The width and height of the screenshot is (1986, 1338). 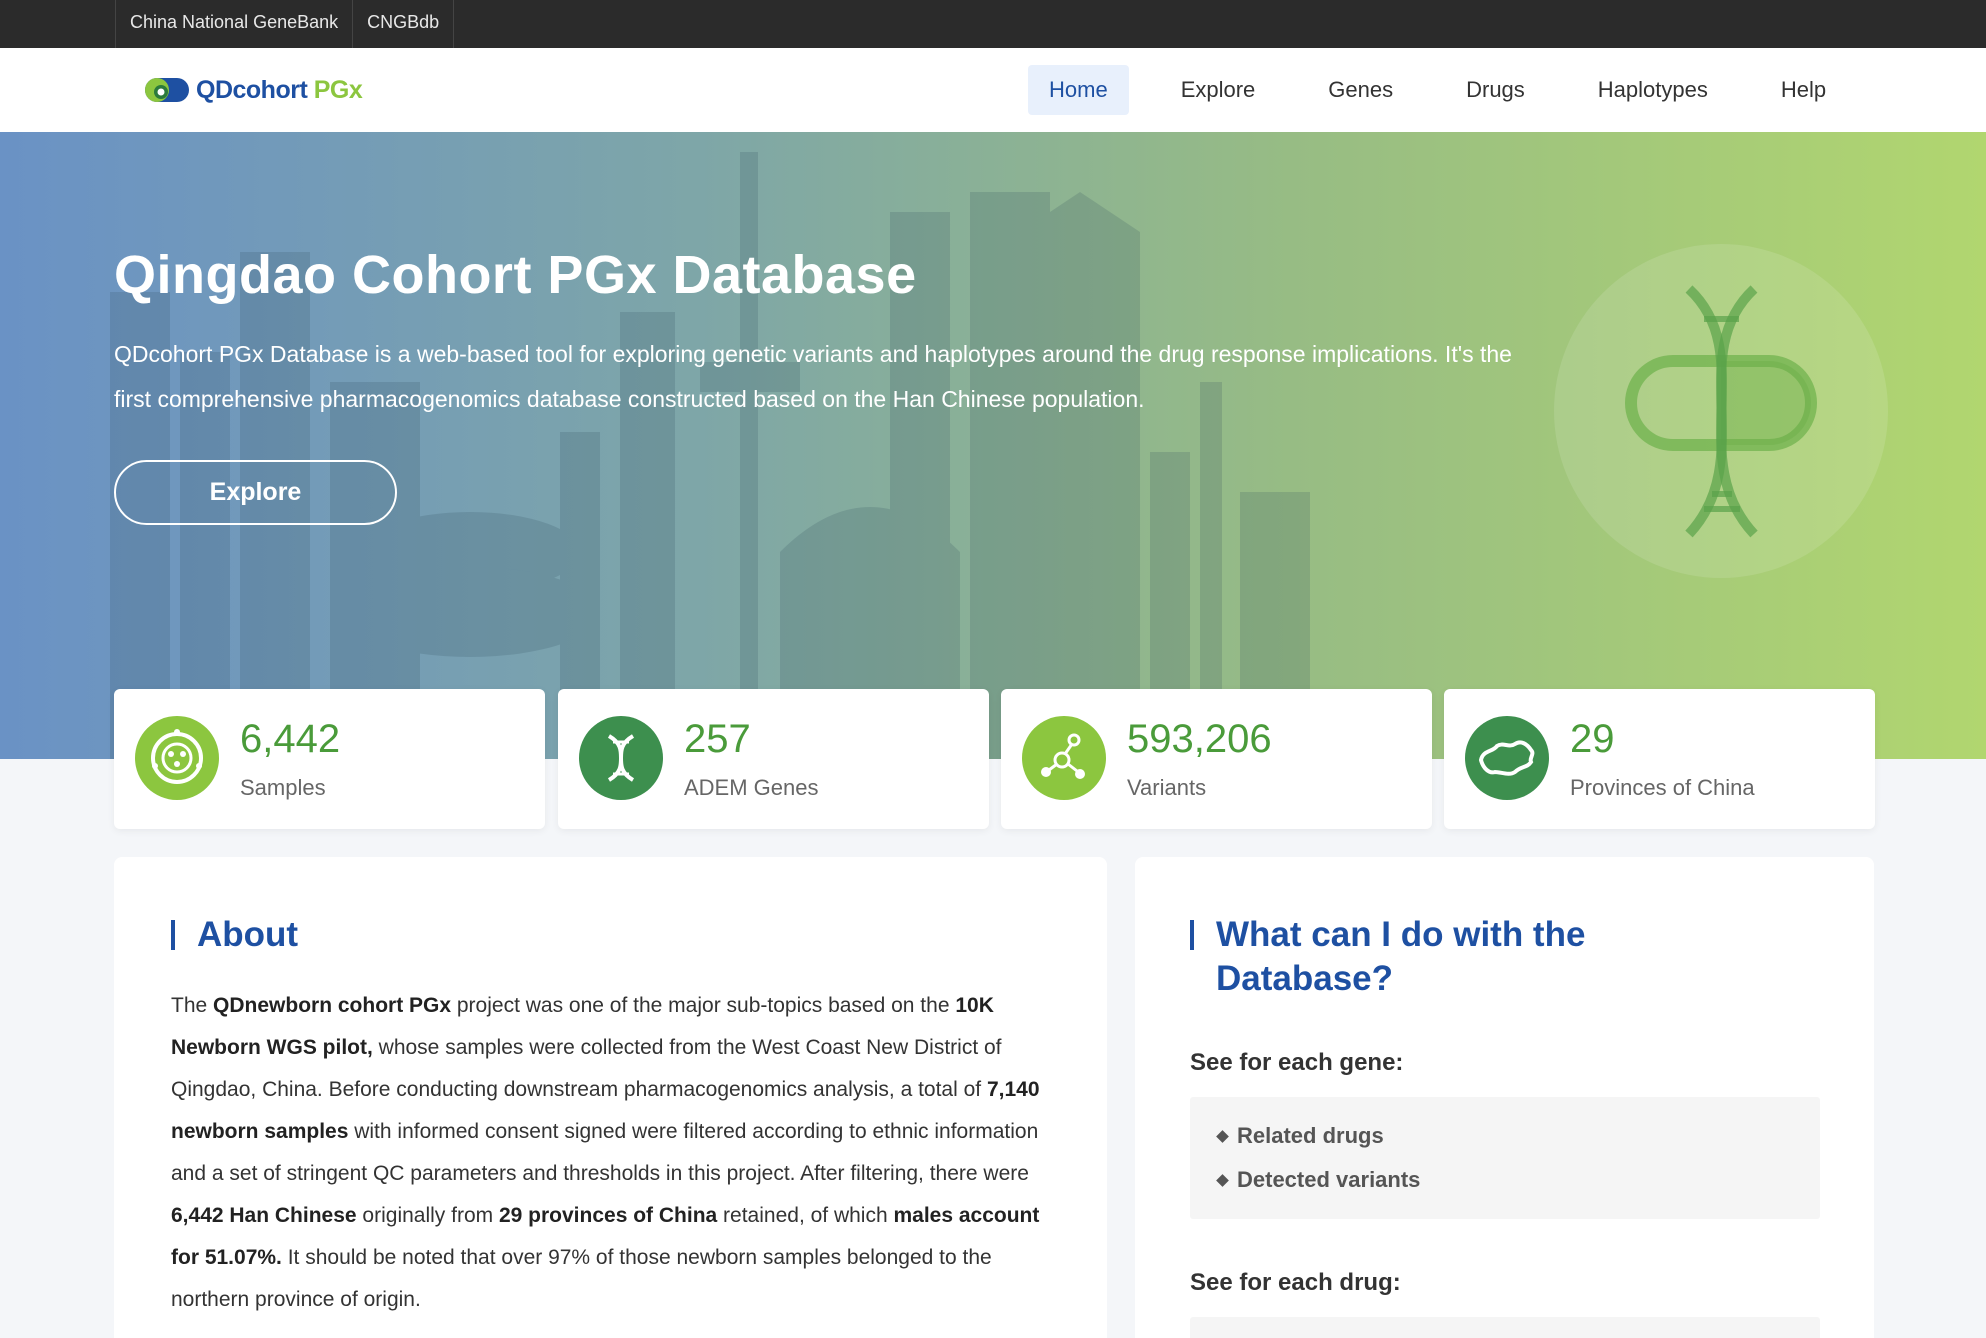 What do you see at coordinates (255, 492) in the screenshot?
I see `hero-explore-button: Explore` at bounding box center [255, 492].